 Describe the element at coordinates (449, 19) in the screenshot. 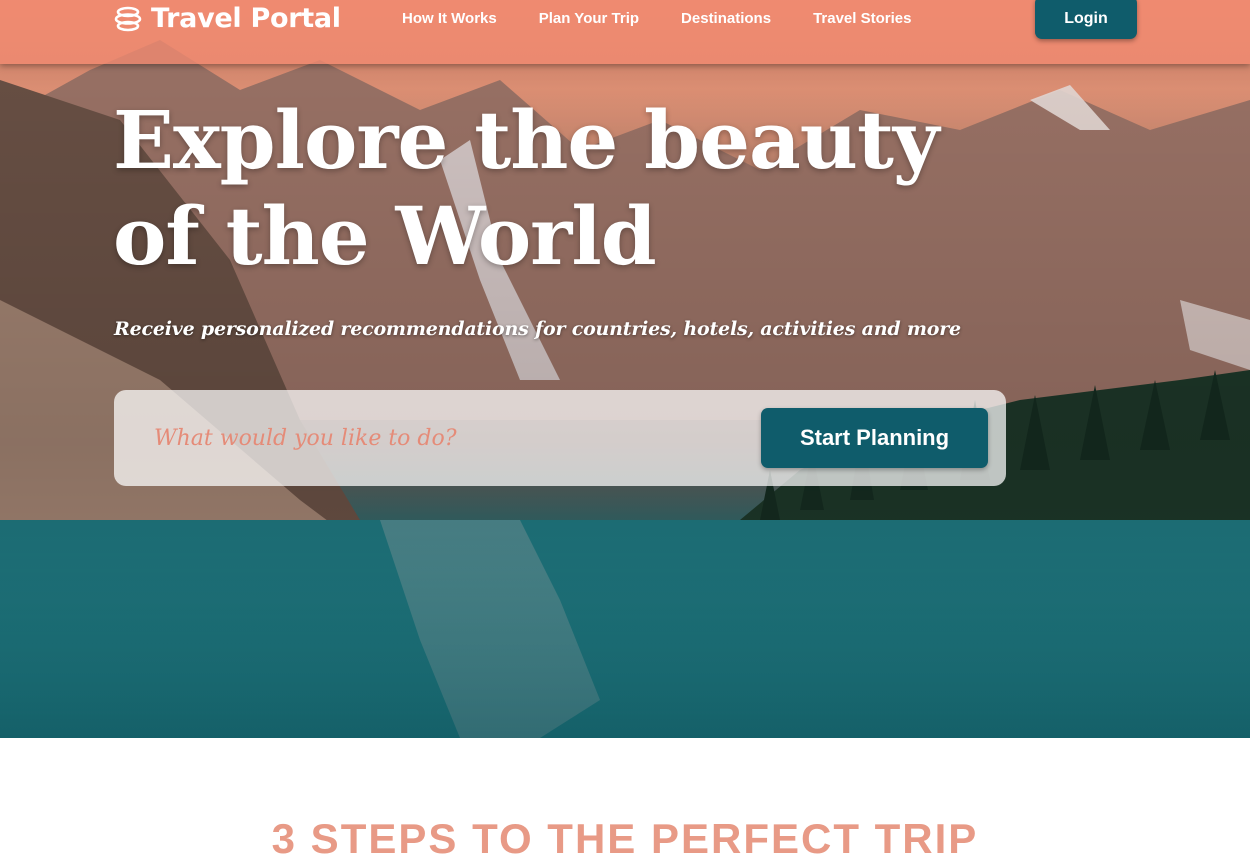

I see `nav-link-how-it-works: How It Works` at that location.